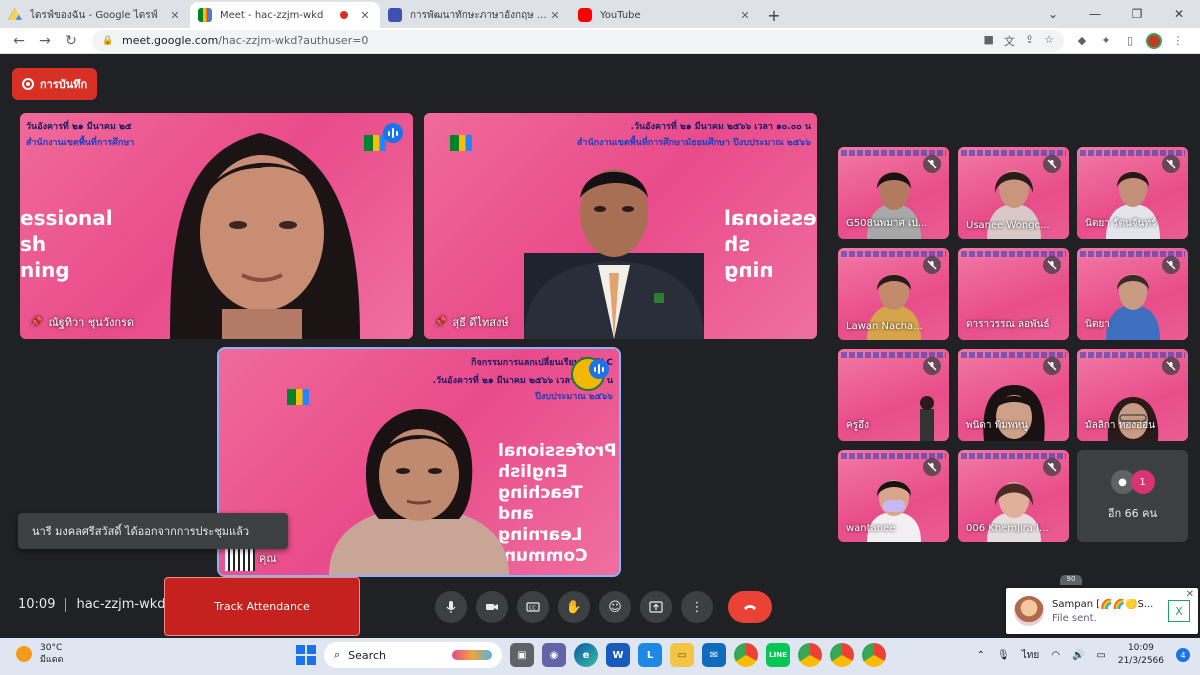 Image resolution: width=1200 pixels, height=675 pixels. Describe the element at coordinates (413, 655) in the screenshot. I see `taskbar-search: ⌕ Search` at that location.